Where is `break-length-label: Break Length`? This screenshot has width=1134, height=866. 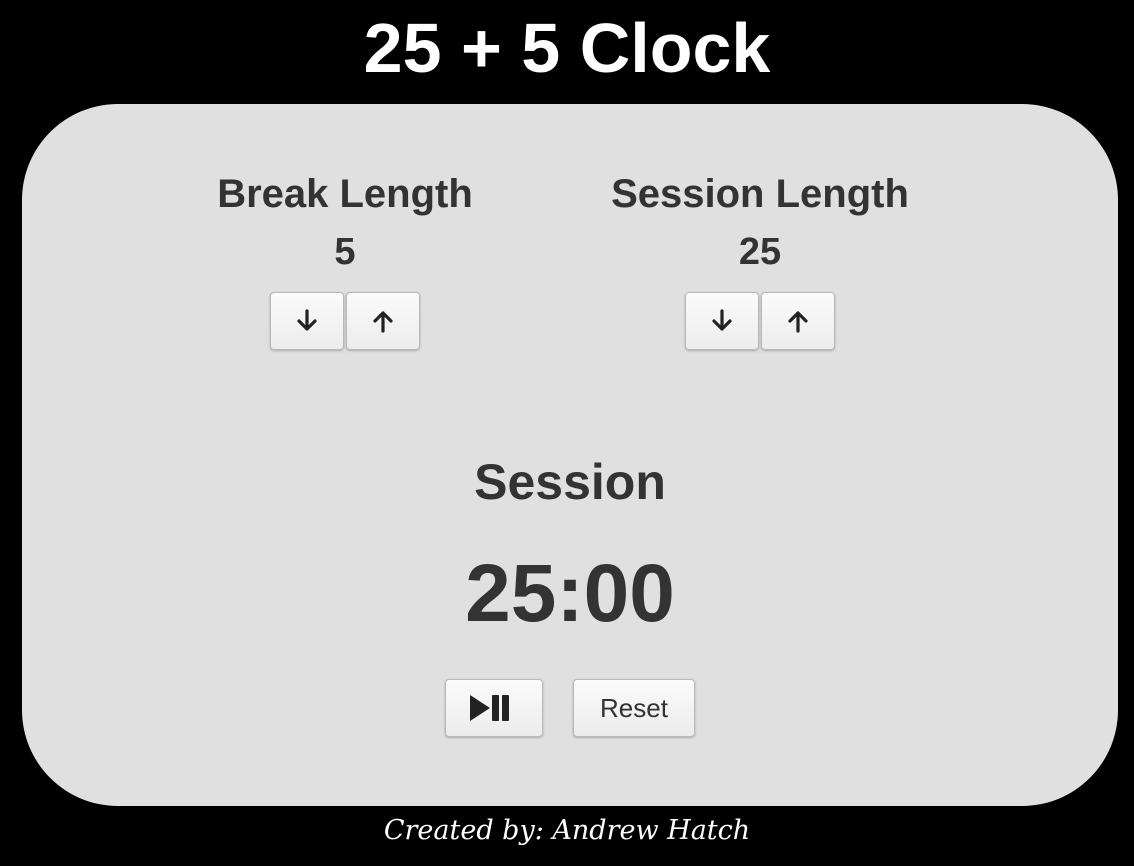
break-length-label: Break Length is located at coordinates (345, 194).